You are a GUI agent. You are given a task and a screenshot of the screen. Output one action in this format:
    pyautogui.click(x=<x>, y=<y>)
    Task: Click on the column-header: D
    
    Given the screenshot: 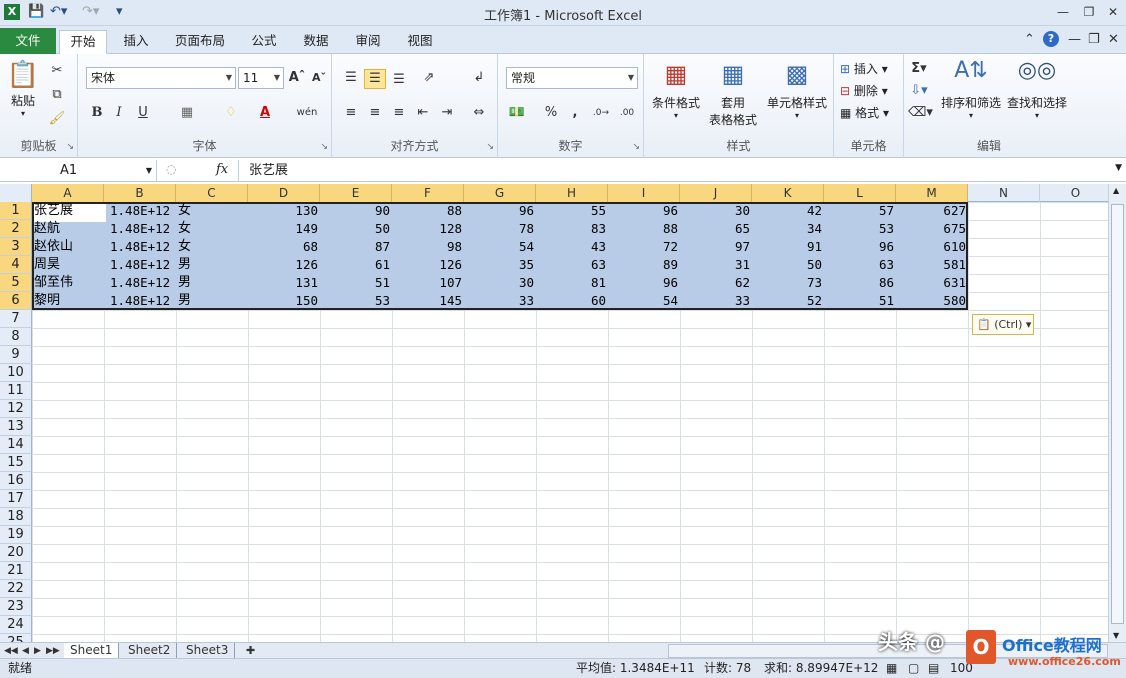 What is the action you would take?
    pyautogui.click(x=284, y=193)
    